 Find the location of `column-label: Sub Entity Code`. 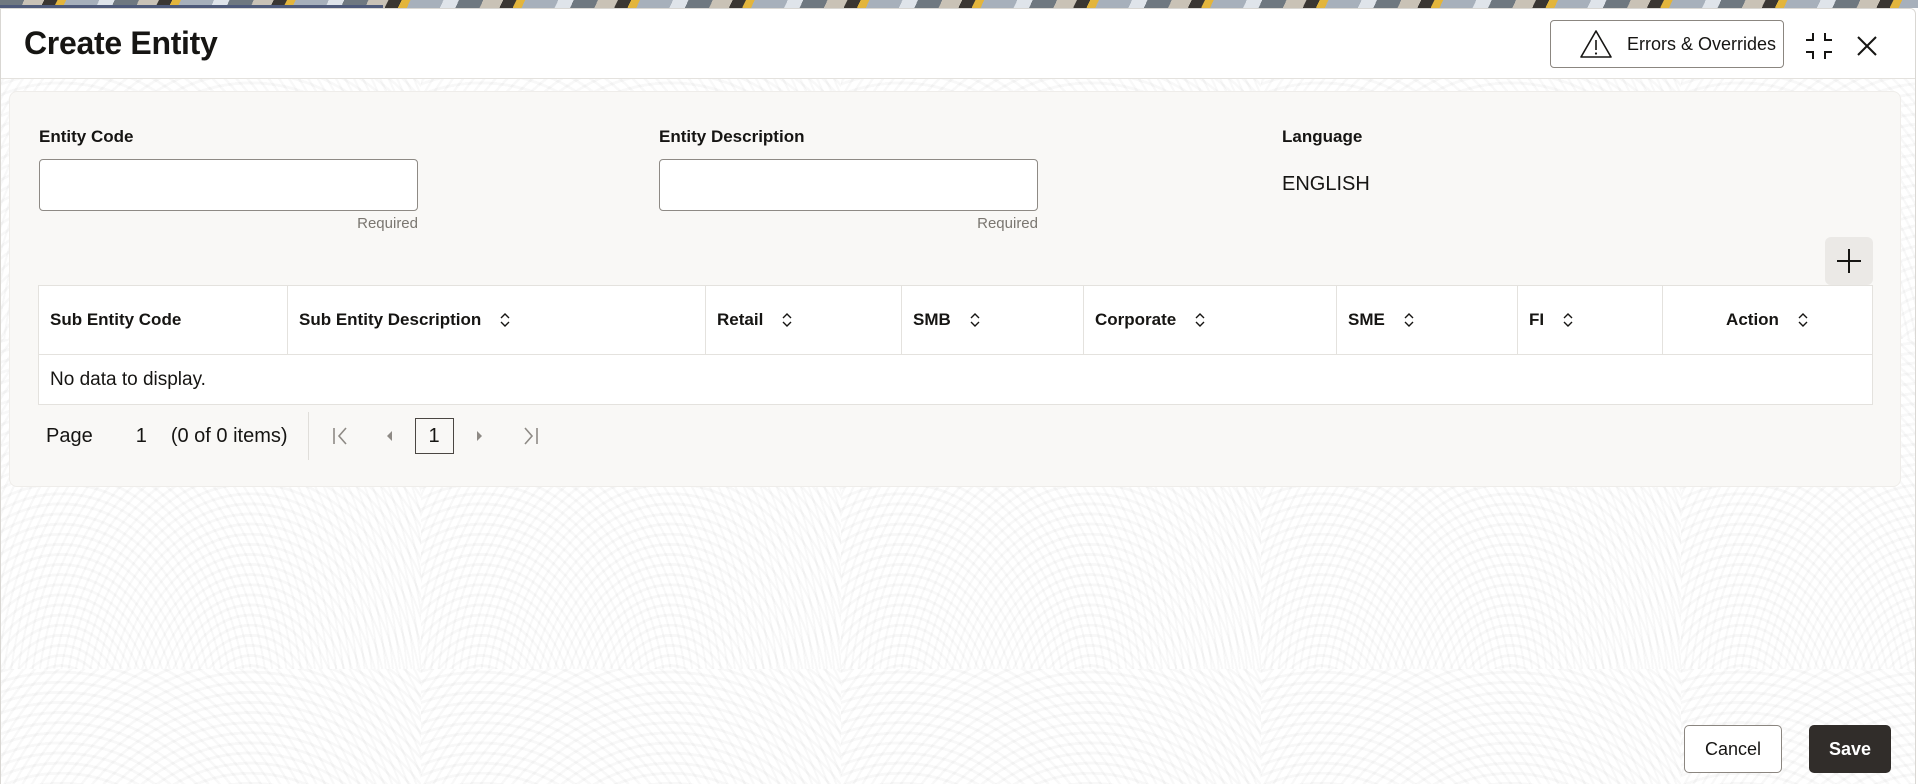

column-label: Sub Entity Code is located at coordinates (116, 319).